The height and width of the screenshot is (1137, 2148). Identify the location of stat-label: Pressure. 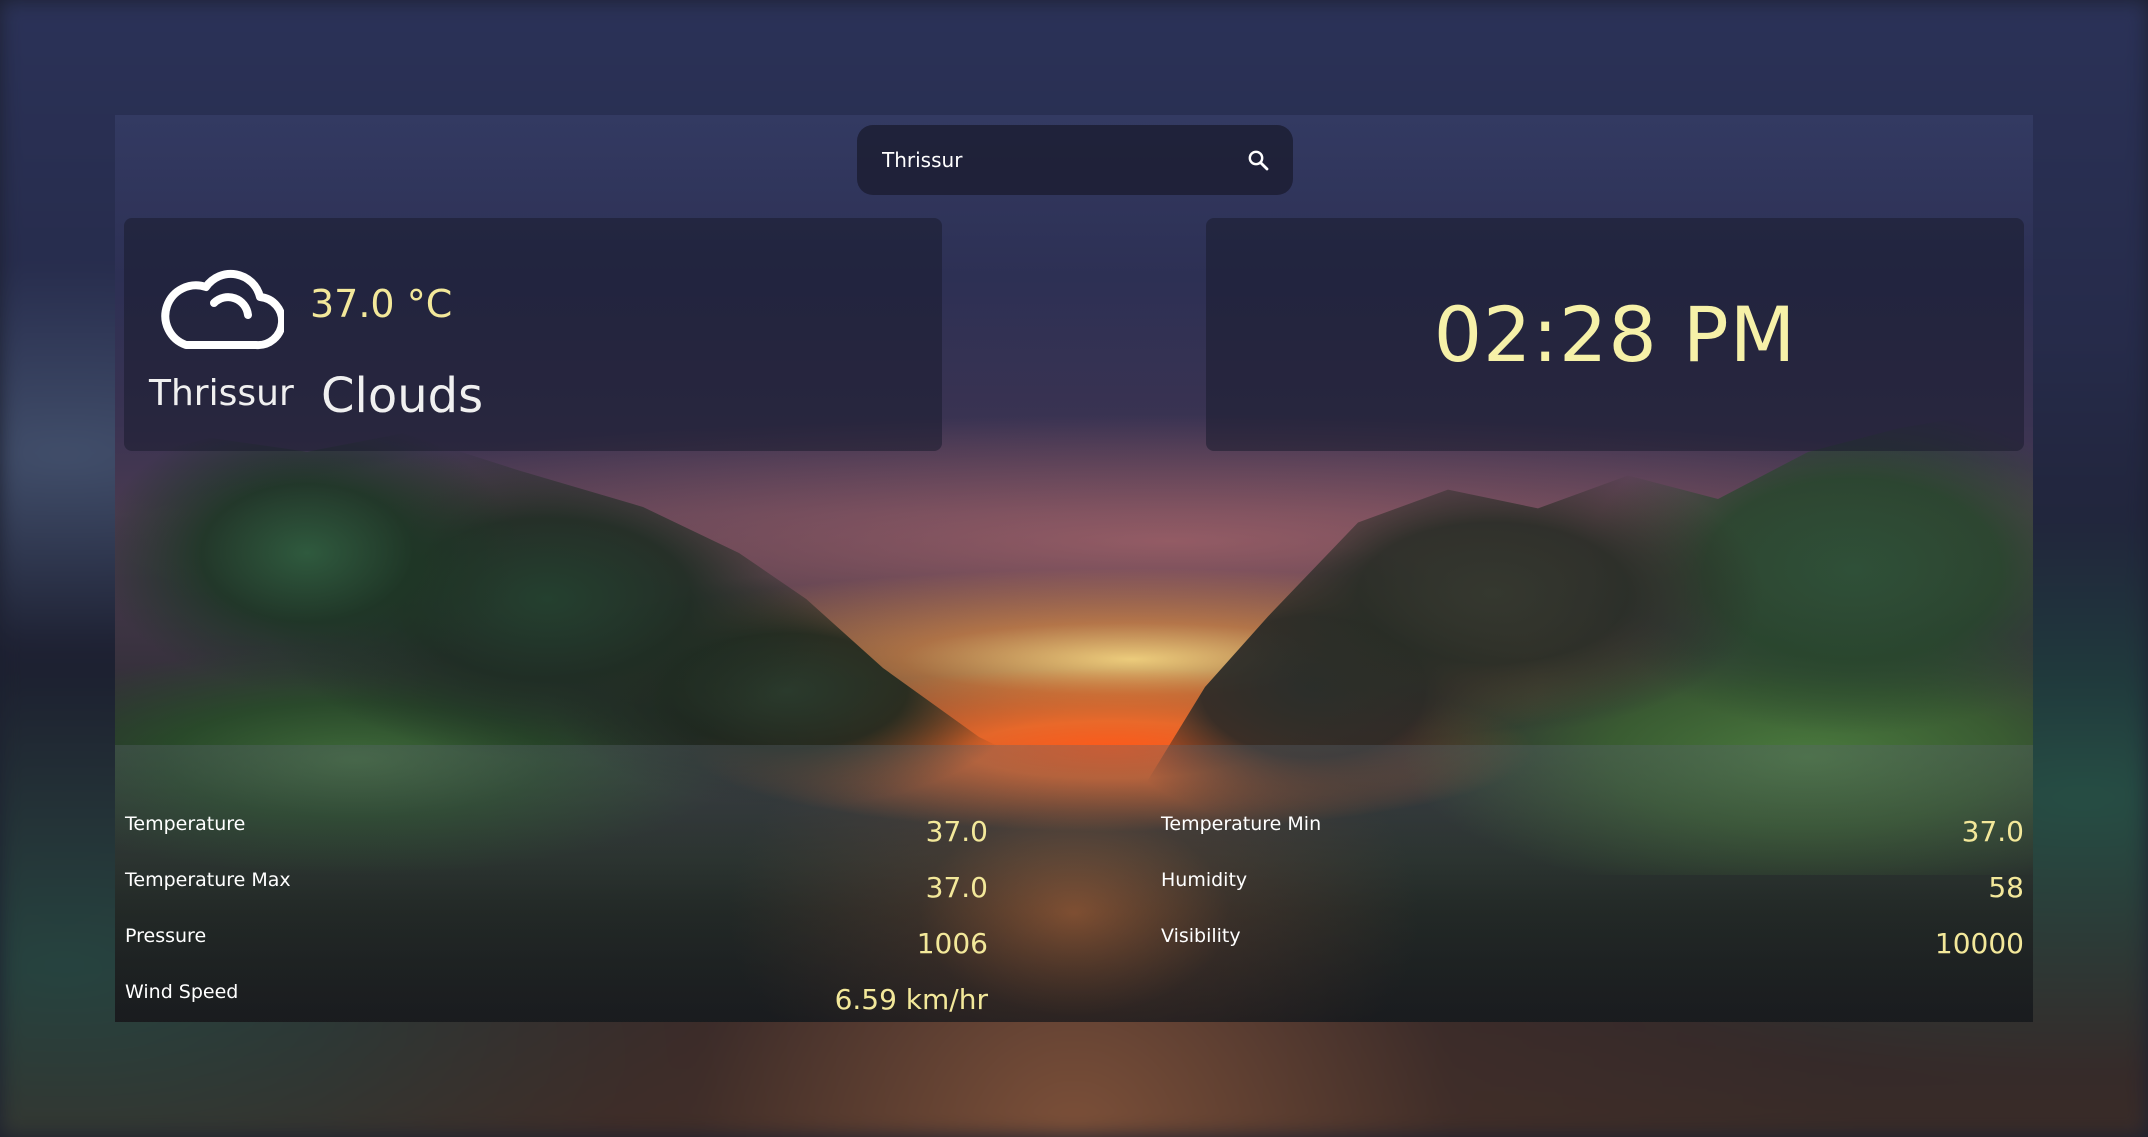
(166, 936).